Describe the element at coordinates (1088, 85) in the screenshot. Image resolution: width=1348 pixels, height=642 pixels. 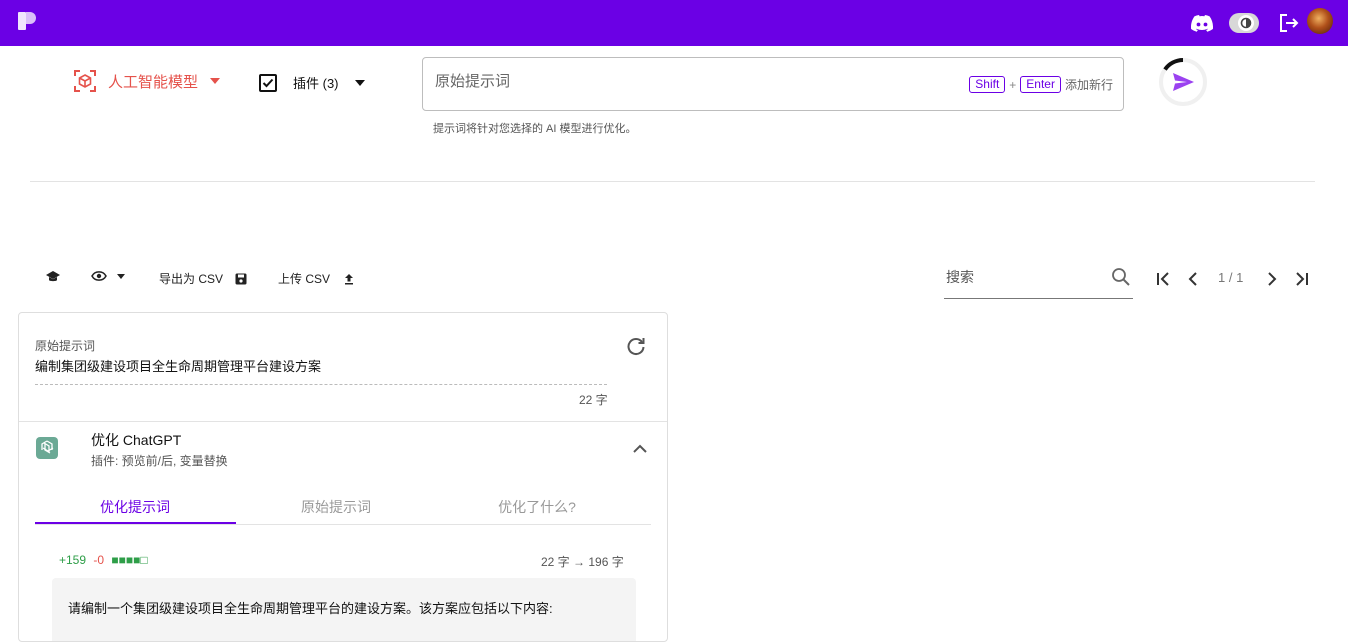
I see `hint-text: 添加新行` at that location.